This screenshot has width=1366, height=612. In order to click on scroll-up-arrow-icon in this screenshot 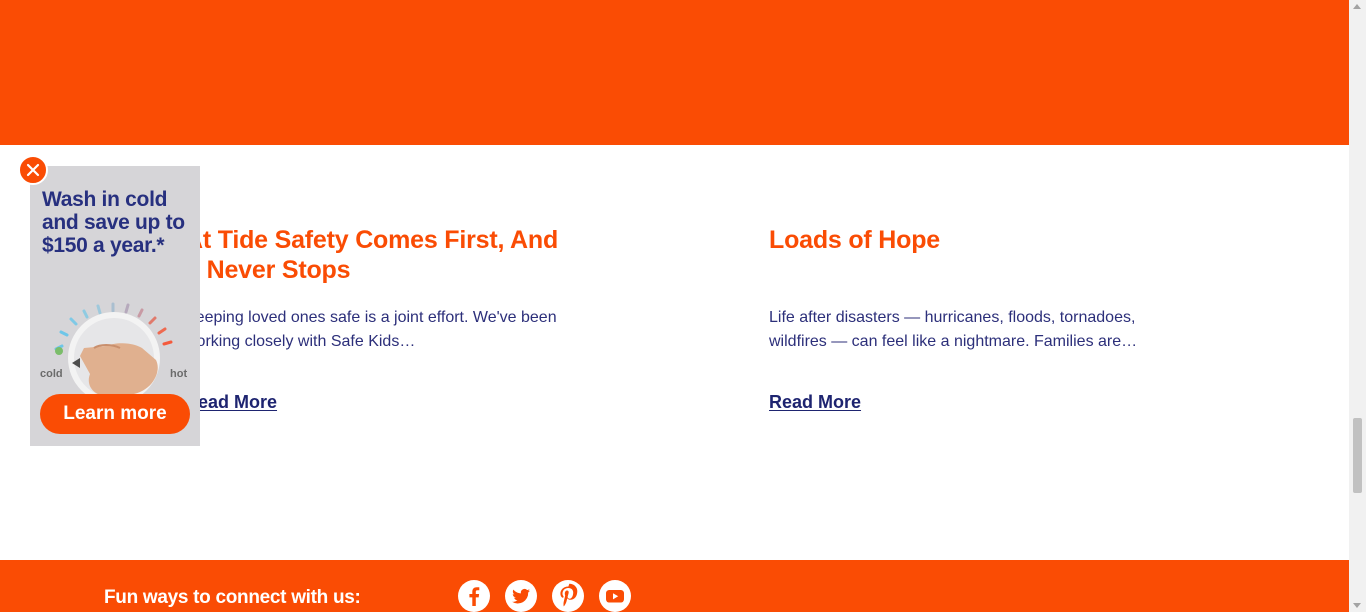, I will do `click(1357, 6)`.